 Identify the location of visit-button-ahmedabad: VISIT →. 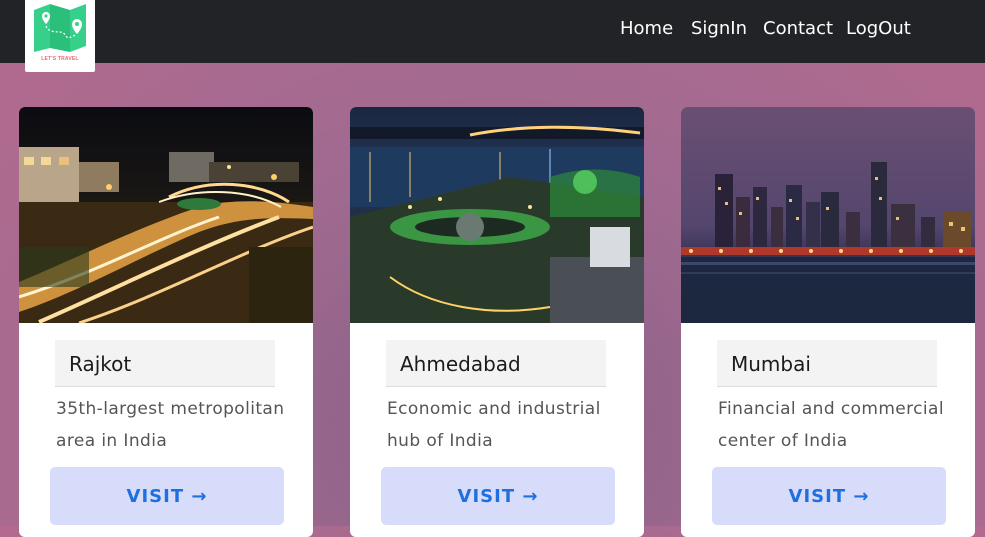
(498, 496).